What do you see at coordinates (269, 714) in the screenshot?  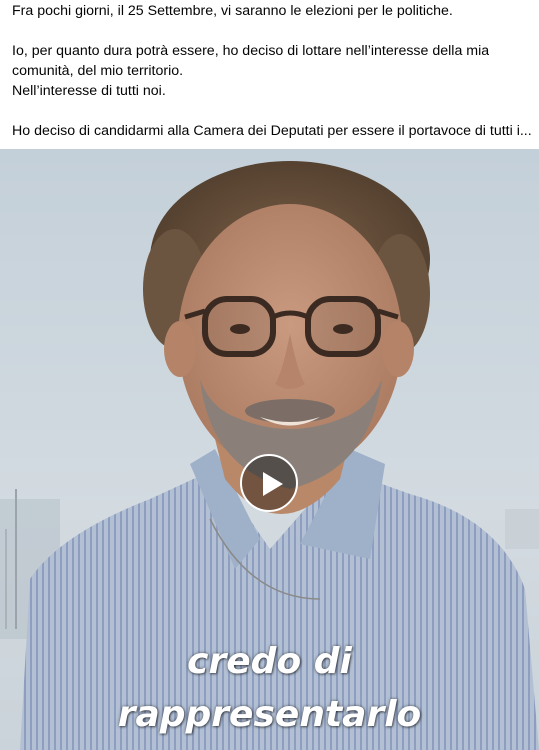 I see `video-caption-line-2: rappresentarlo` at bounding box center [269, 714].